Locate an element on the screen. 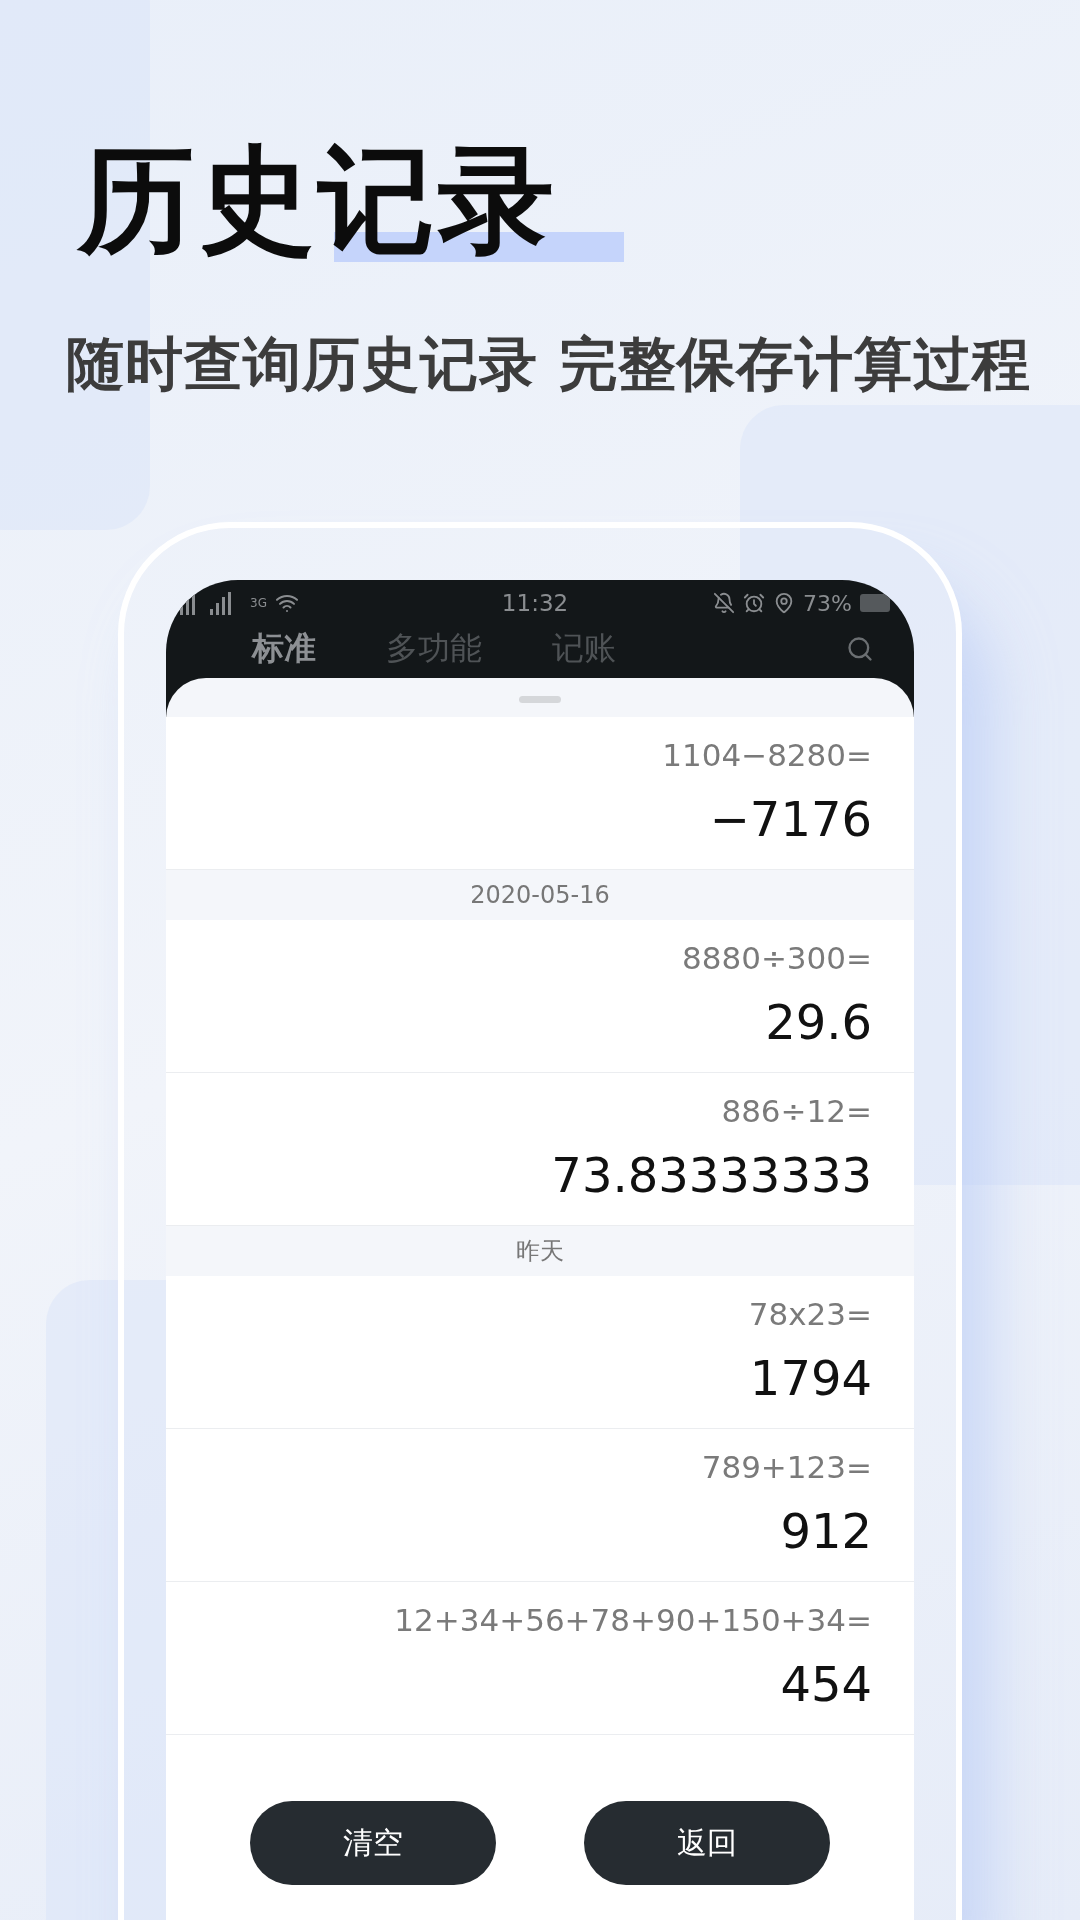 The width and height of the screenshot is (1080, 1920). result: 454 is located at coordinates (826, 1684).